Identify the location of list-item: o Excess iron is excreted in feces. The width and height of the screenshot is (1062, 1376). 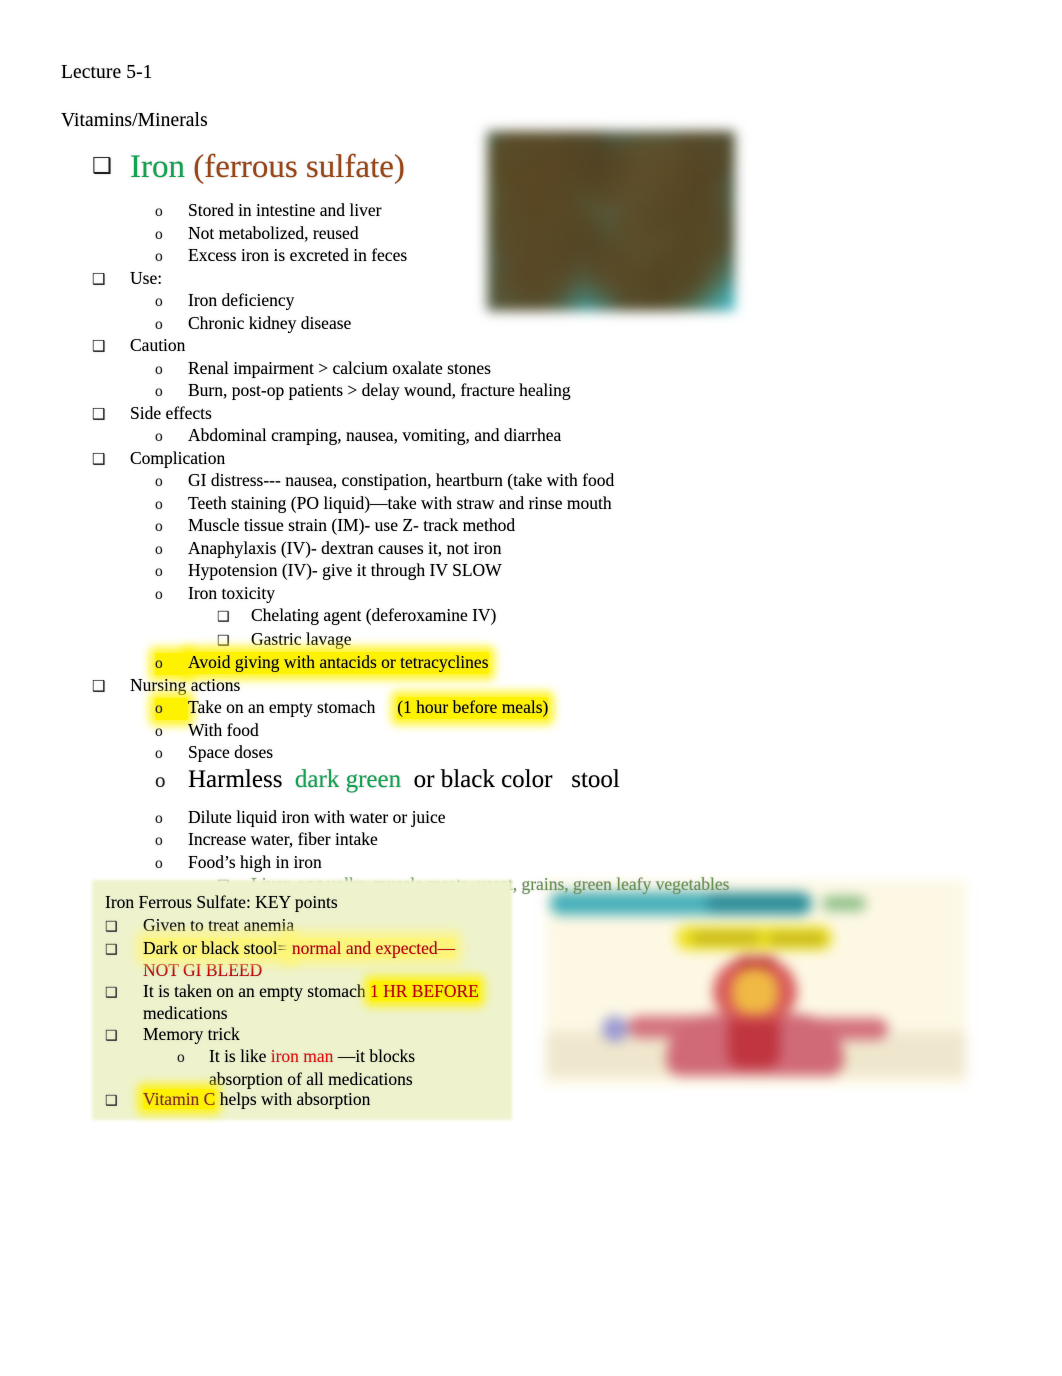
(370, 256).